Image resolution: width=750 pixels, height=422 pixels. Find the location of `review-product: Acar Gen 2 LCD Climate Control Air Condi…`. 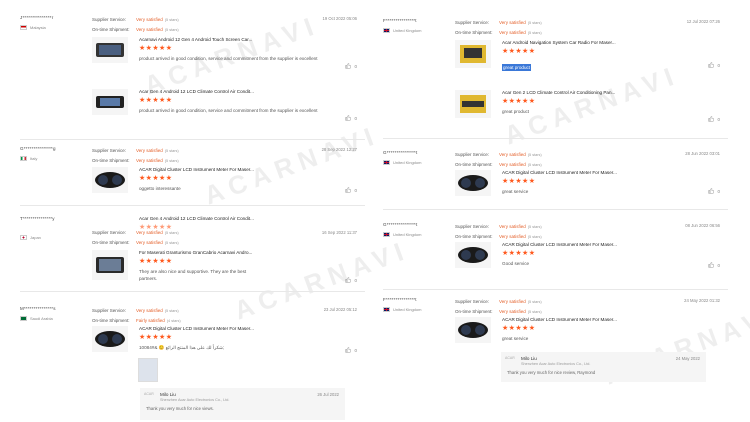

review-product: Acar Gen 2 LCD Climate Control Air Condi… is located at coordinates (581, 104).